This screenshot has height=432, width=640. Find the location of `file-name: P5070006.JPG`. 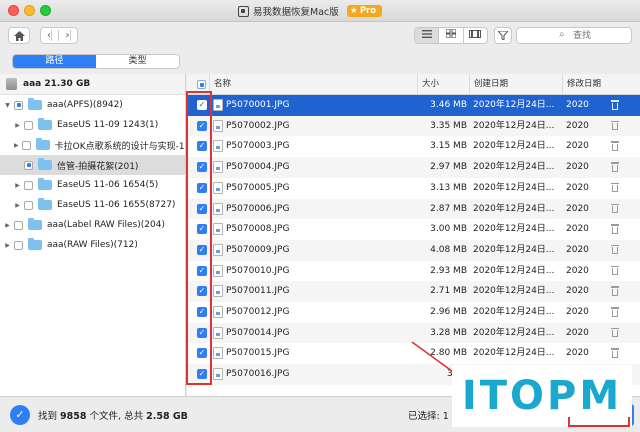

file-name: P5070006.JPG is located at coordinates (258, 208).